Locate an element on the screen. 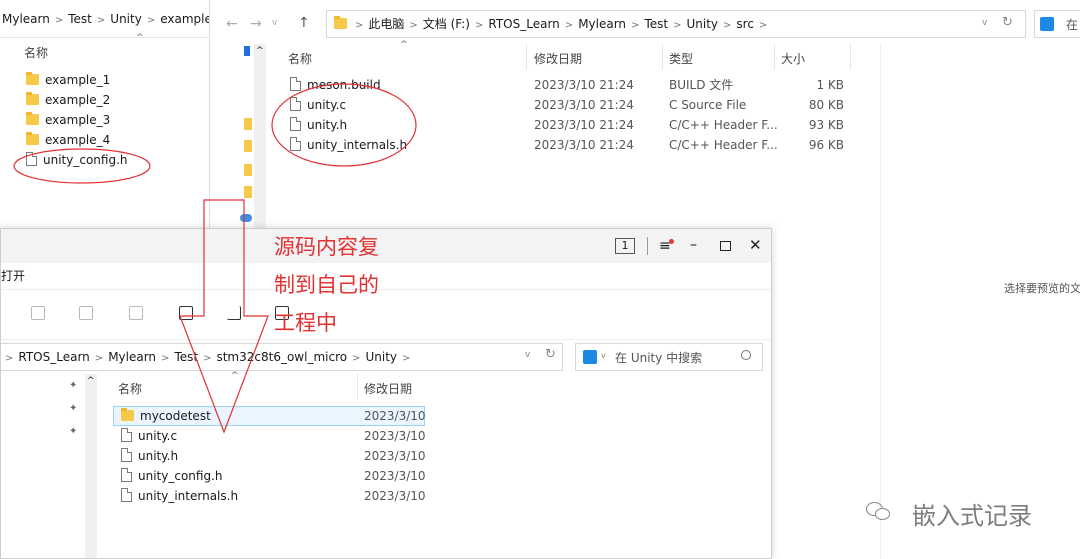 This screenshot has height=559, width=1080. list-item: example_4 is located at coordinates (68, 140).